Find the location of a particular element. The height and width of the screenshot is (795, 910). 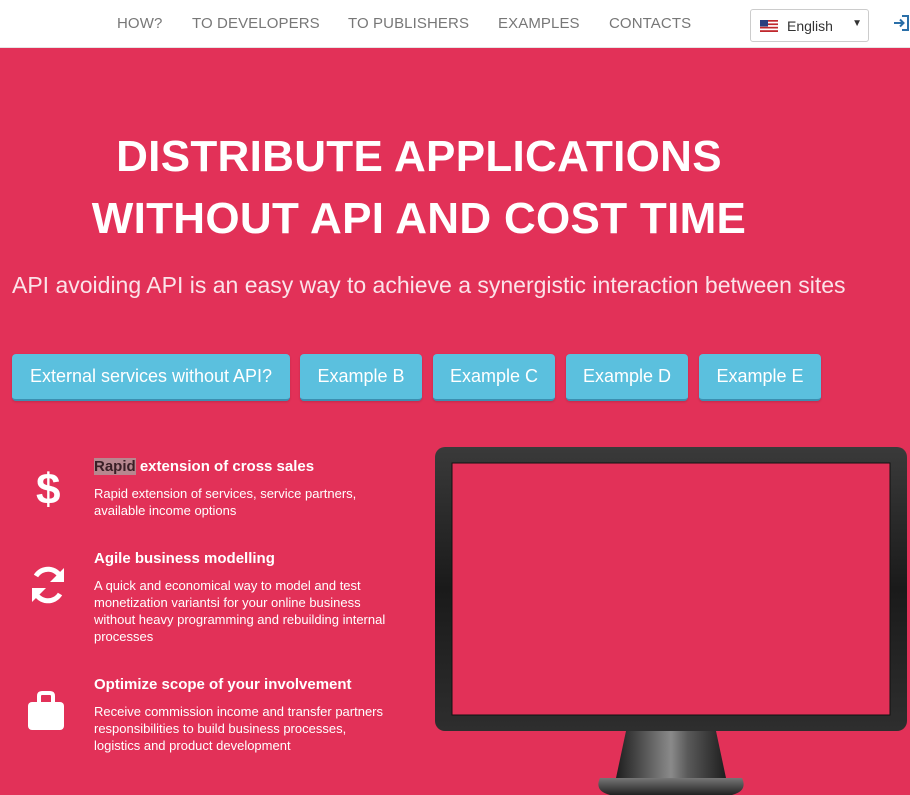

language-select: English ▼ is located at coordinates (809, 25).